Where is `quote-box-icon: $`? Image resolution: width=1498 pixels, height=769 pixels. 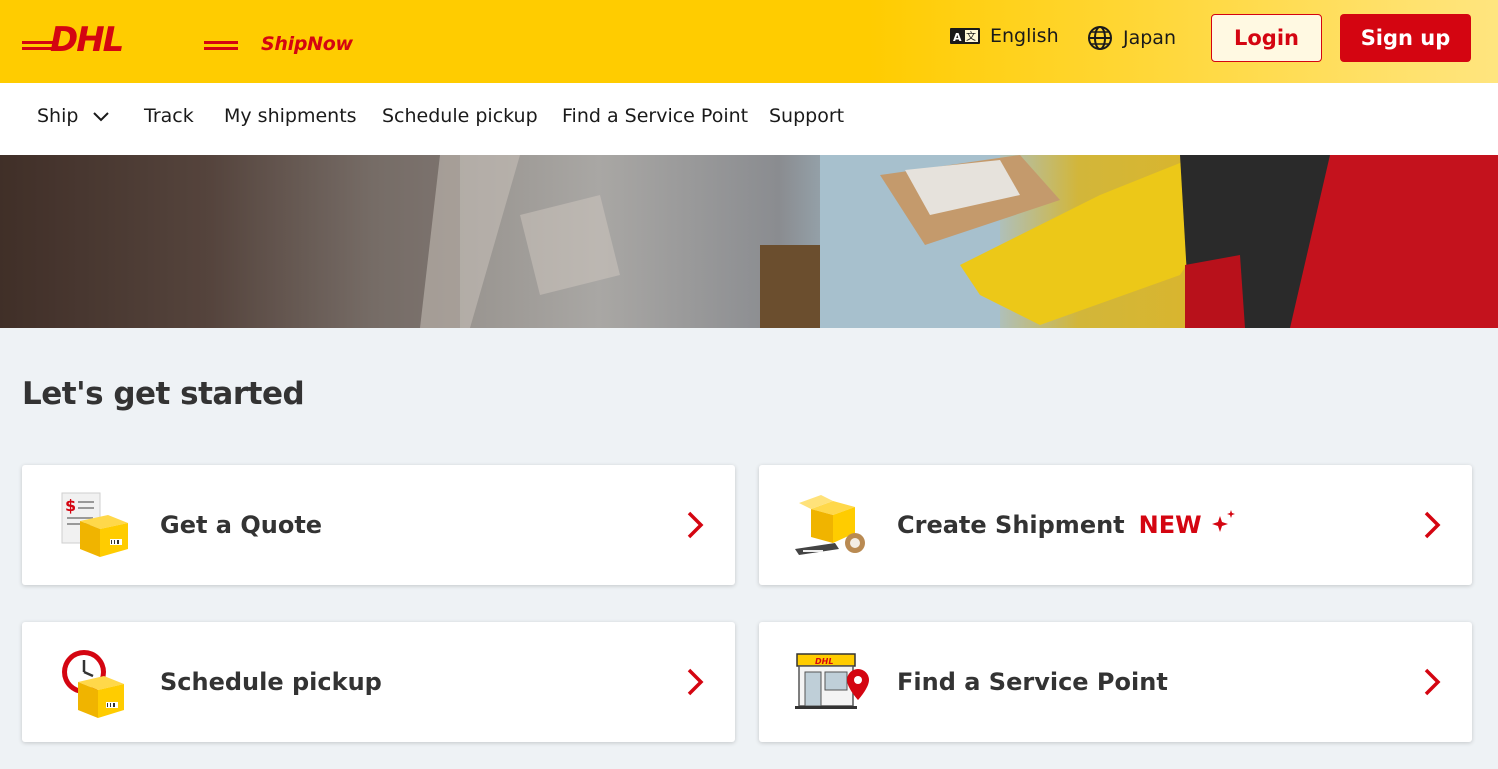
quote-box-icon: $ is located at coordinates (94, 524).